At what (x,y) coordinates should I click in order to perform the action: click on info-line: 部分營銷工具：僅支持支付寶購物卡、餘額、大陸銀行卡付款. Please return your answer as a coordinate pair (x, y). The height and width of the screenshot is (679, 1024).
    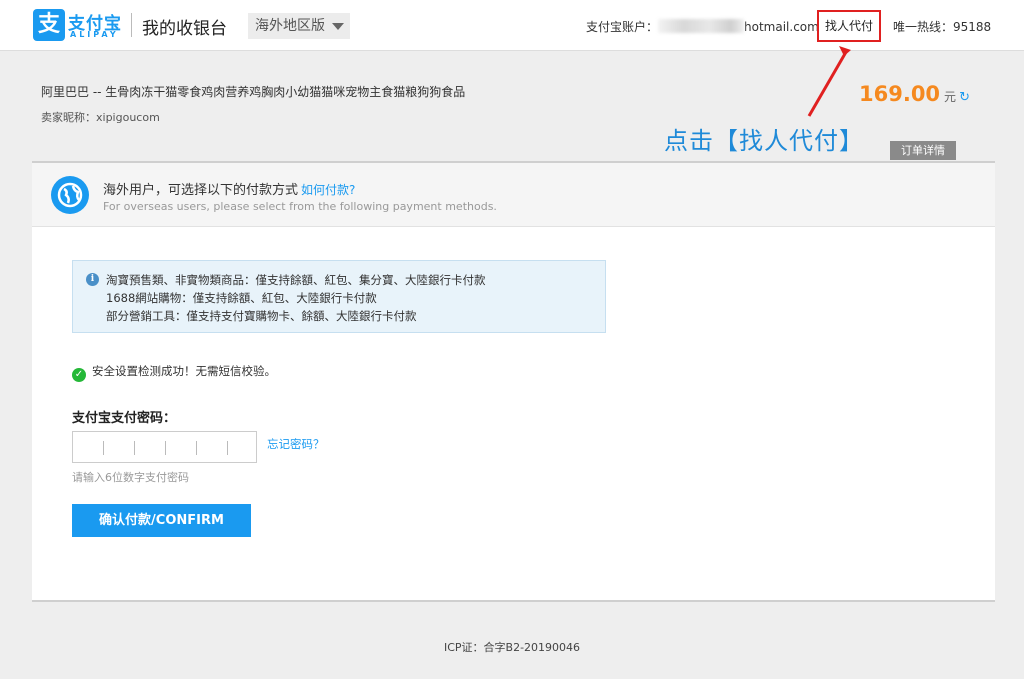
    Looking at the image, I should click on (261, 316).